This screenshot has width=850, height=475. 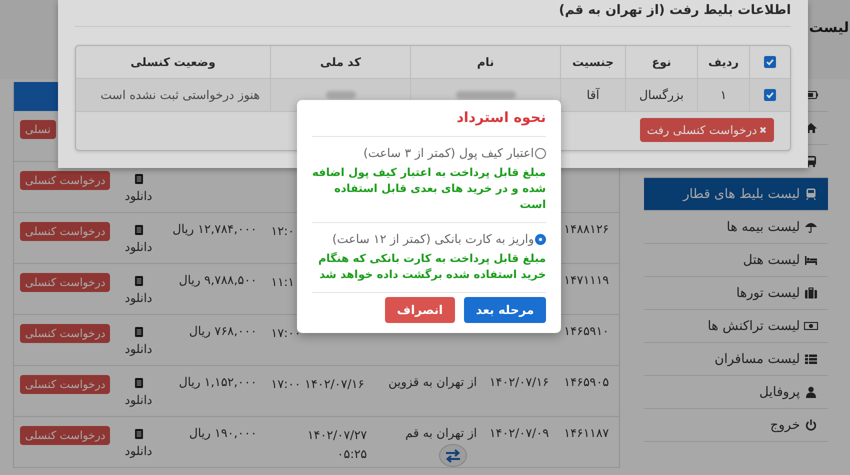 I want to click on cross-icon, so click(x=763, y=130).